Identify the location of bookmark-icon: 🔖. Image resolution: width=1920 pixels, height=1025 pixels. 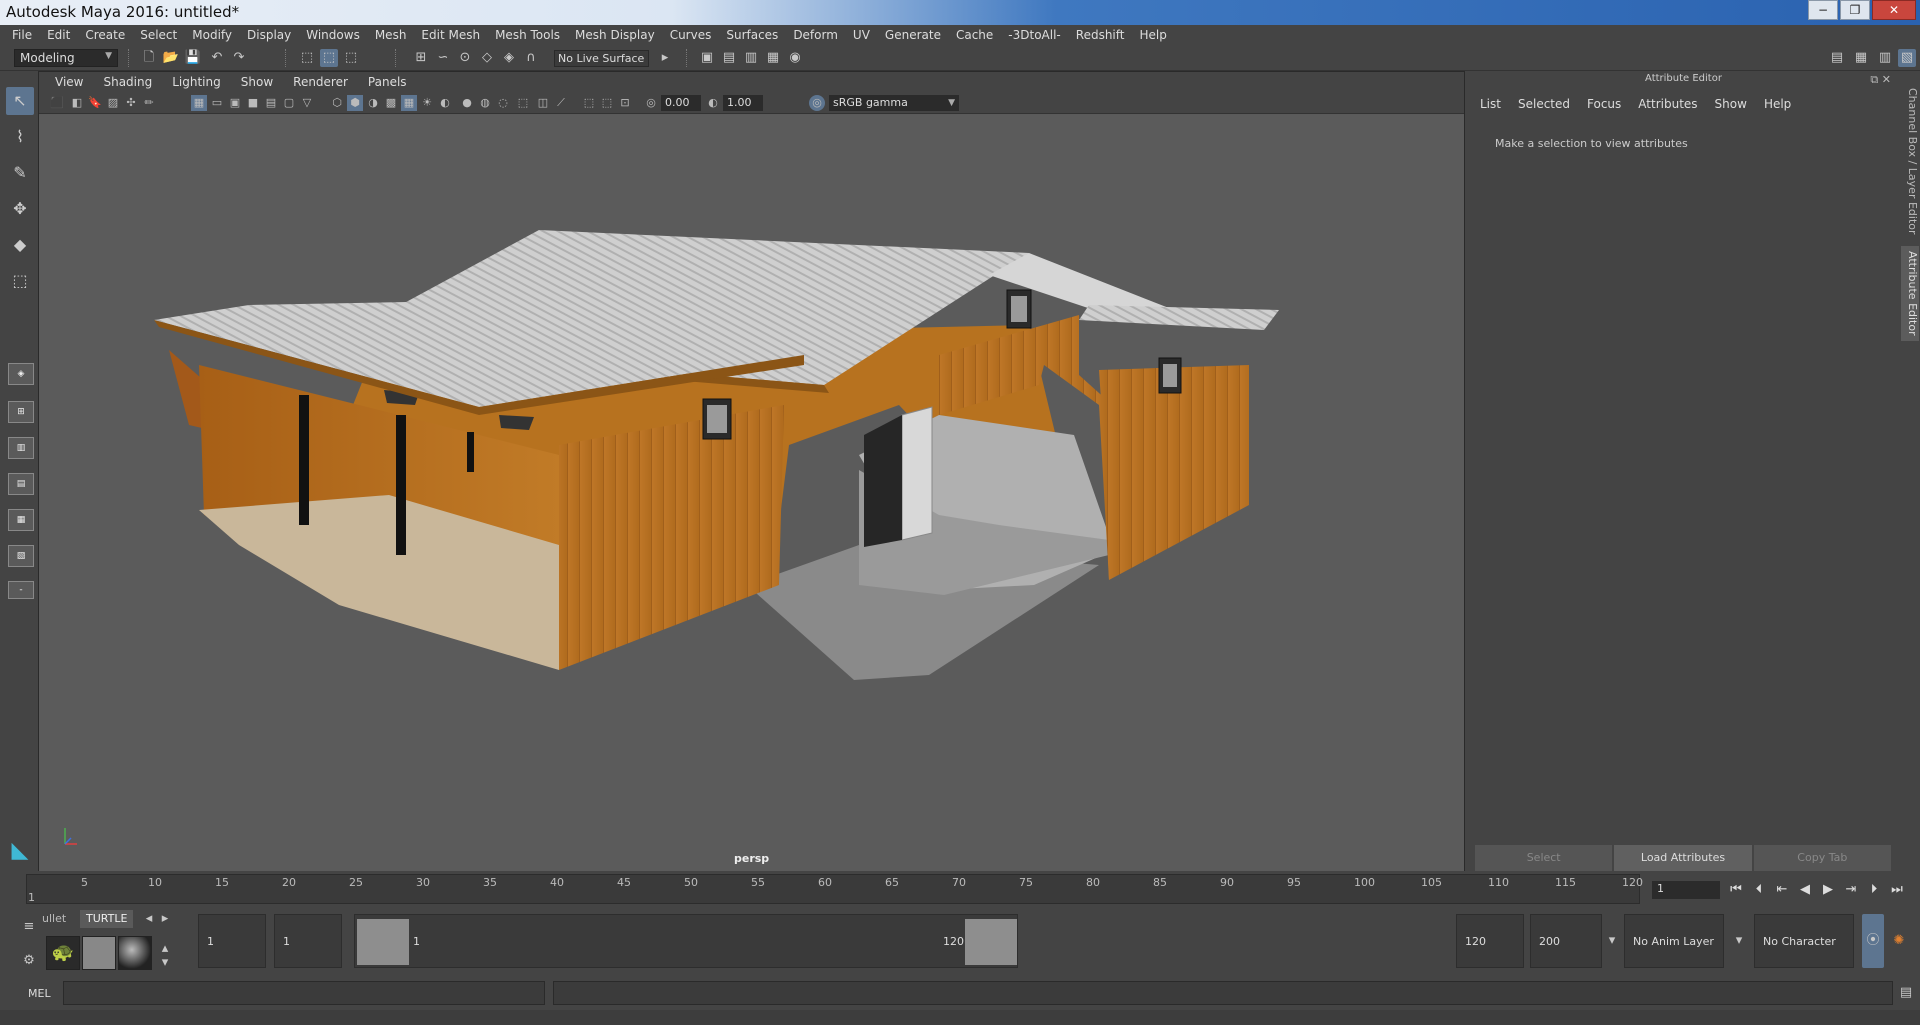
(95, 103).